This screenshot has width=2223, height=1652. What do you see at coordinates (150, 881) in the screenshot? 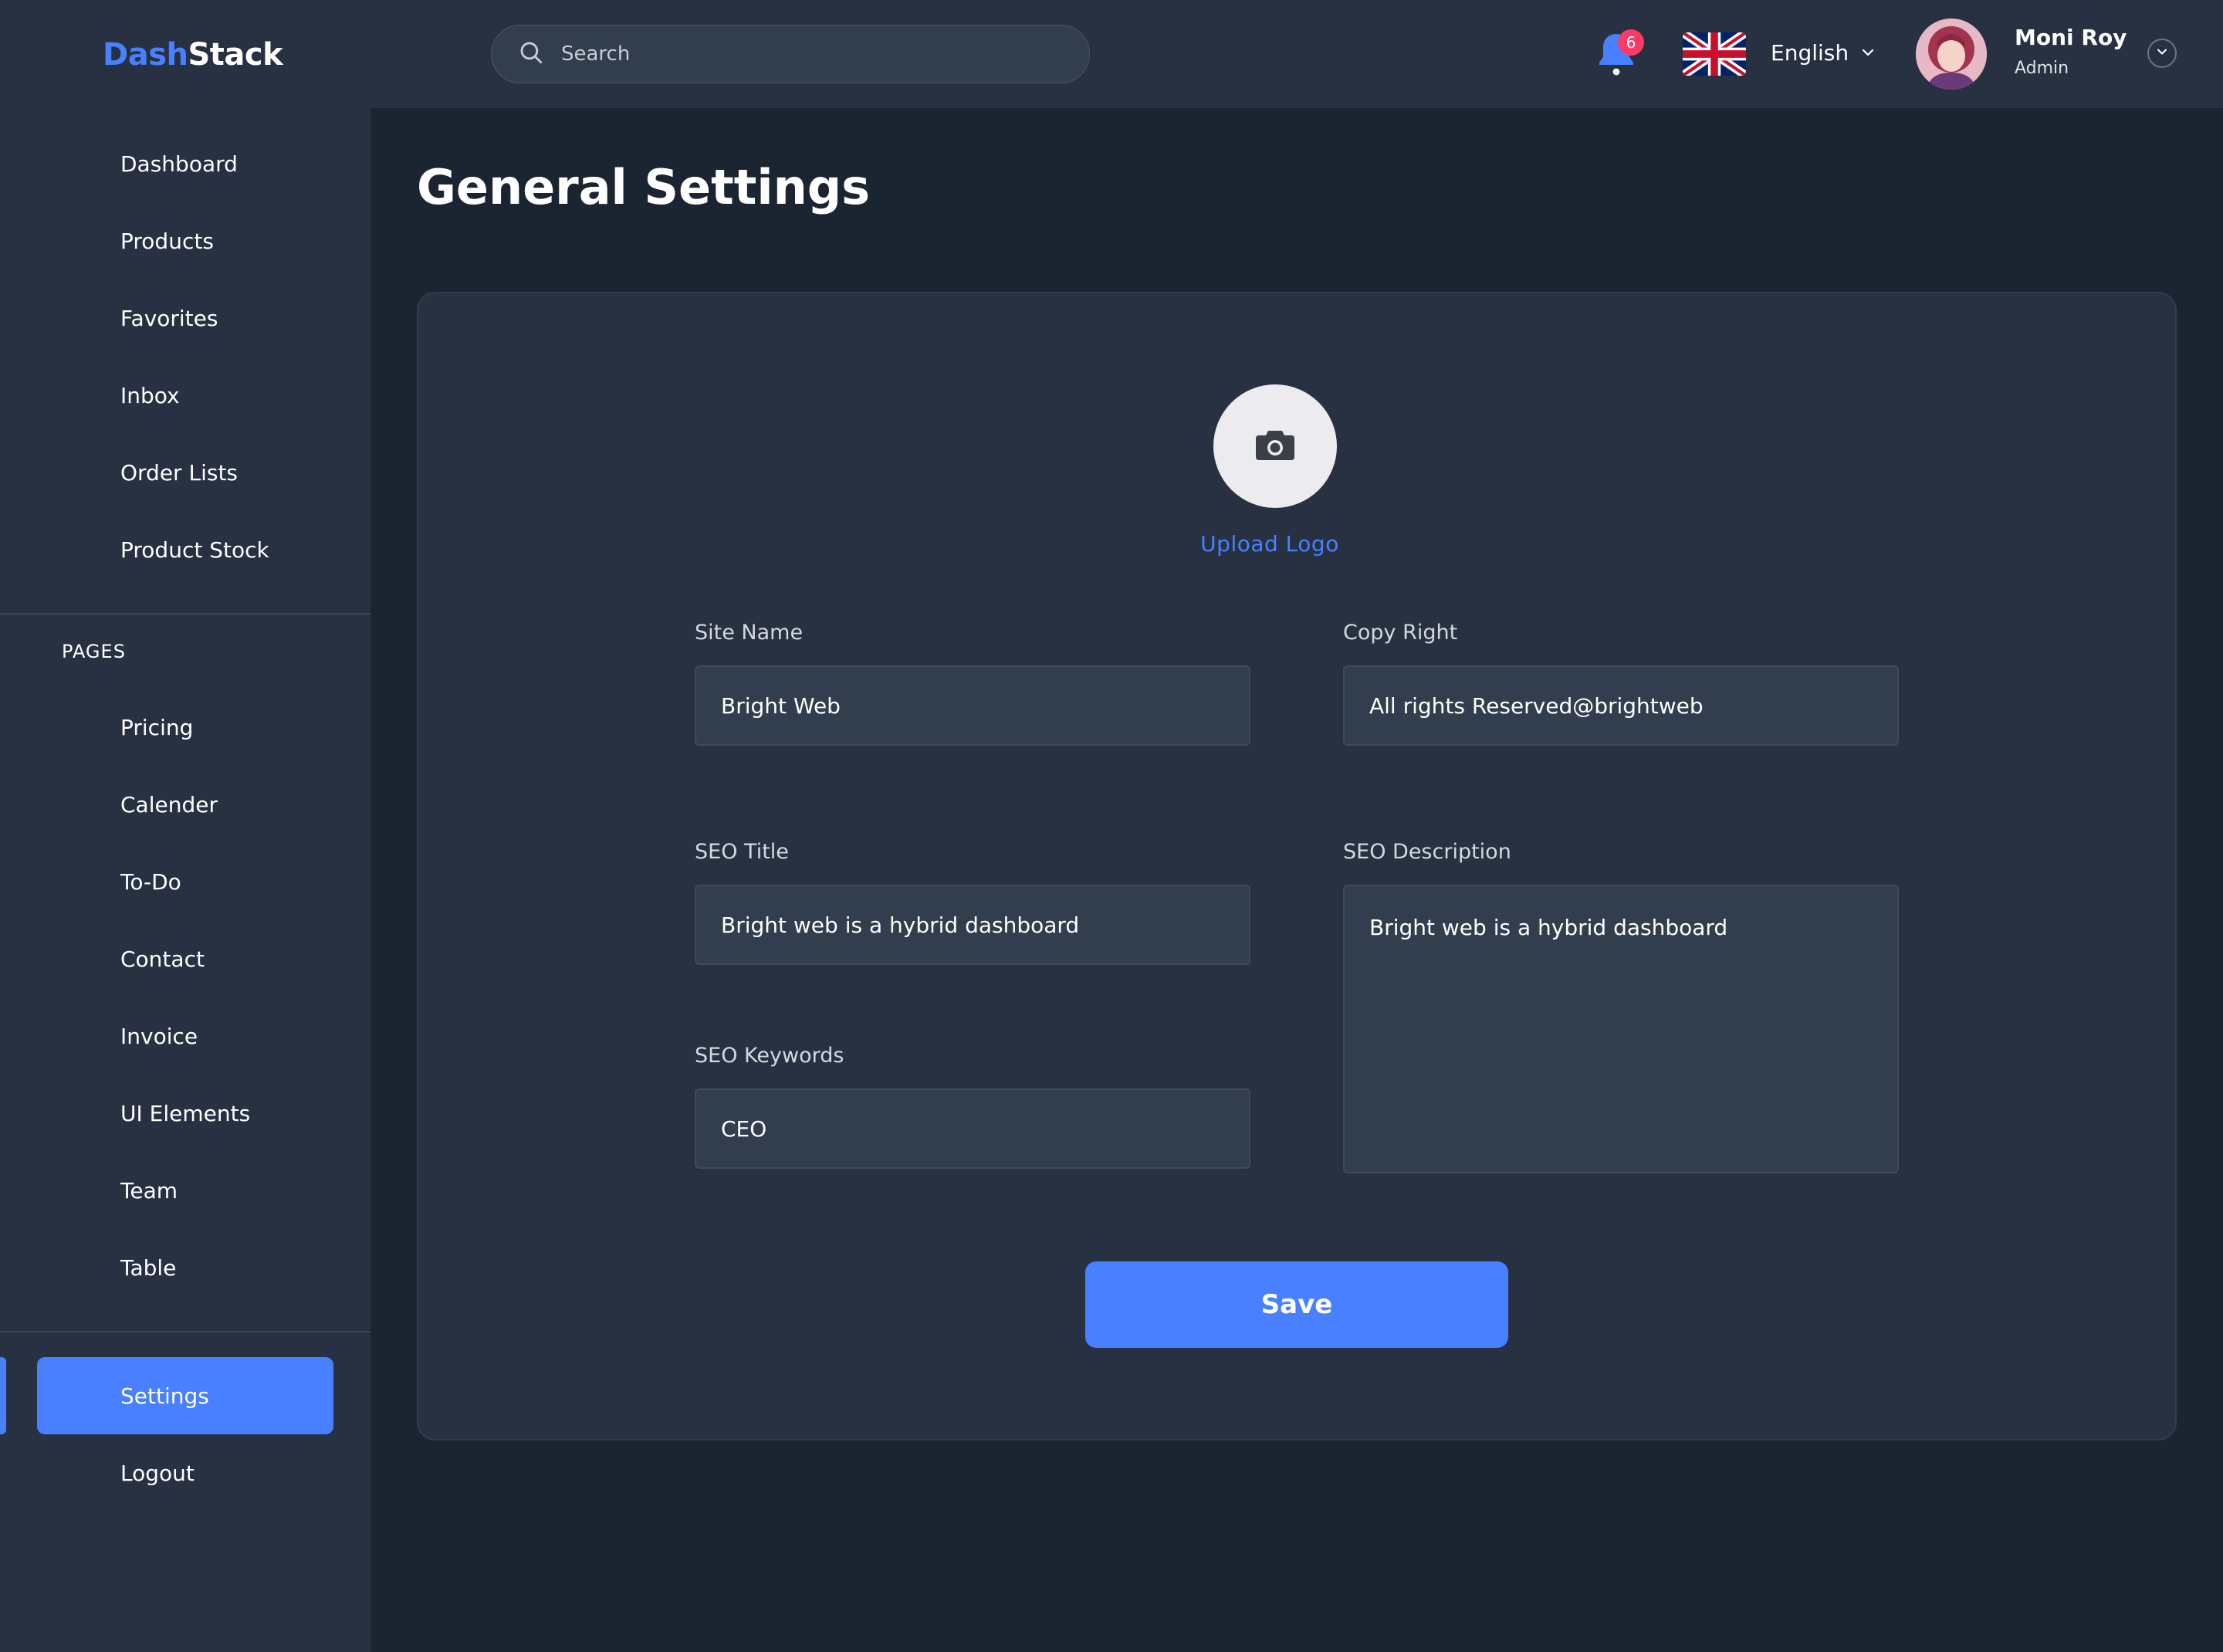
I see `sidebar-item-label: To-Do` at bounding box center [150, 881].